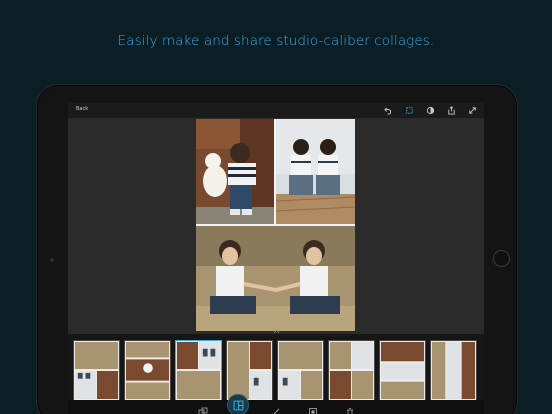  What do you see at coordinates (52, 260) in the screenshot?
I see `camera-dot` at bounding box center [52, 260].